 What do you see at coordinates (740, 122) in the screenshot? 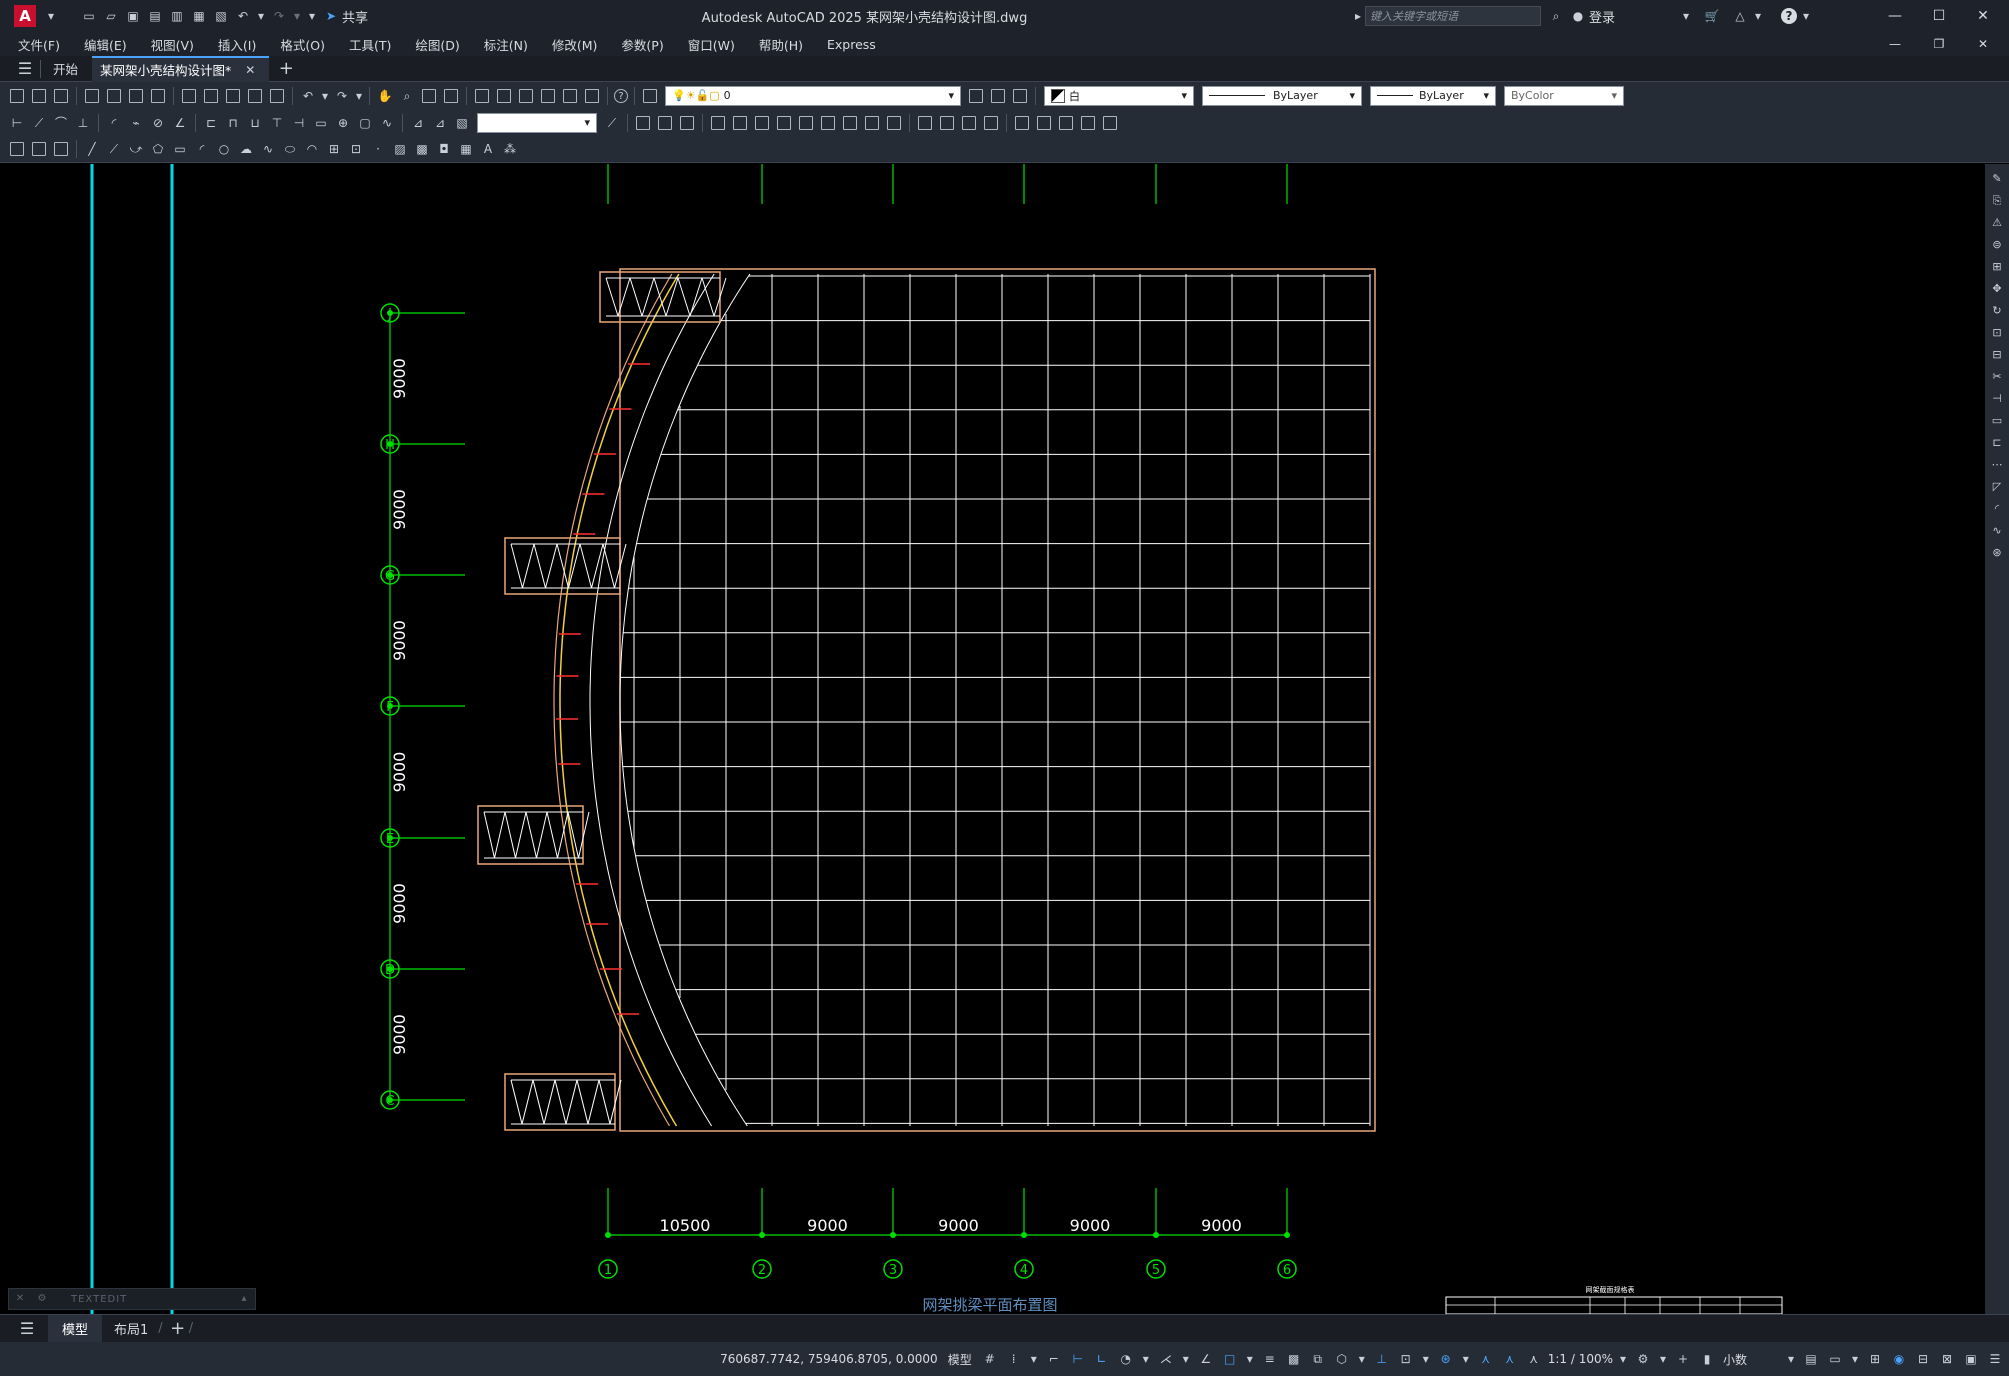
I see `modify-array-icon` at bounding box center [740, 122].